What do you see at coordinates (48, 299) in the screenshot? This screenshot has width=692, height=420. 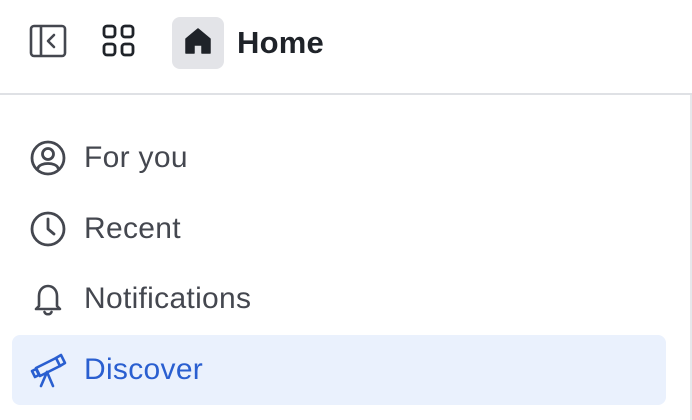 I see `bell-icon` at bounding box center [48, 299].